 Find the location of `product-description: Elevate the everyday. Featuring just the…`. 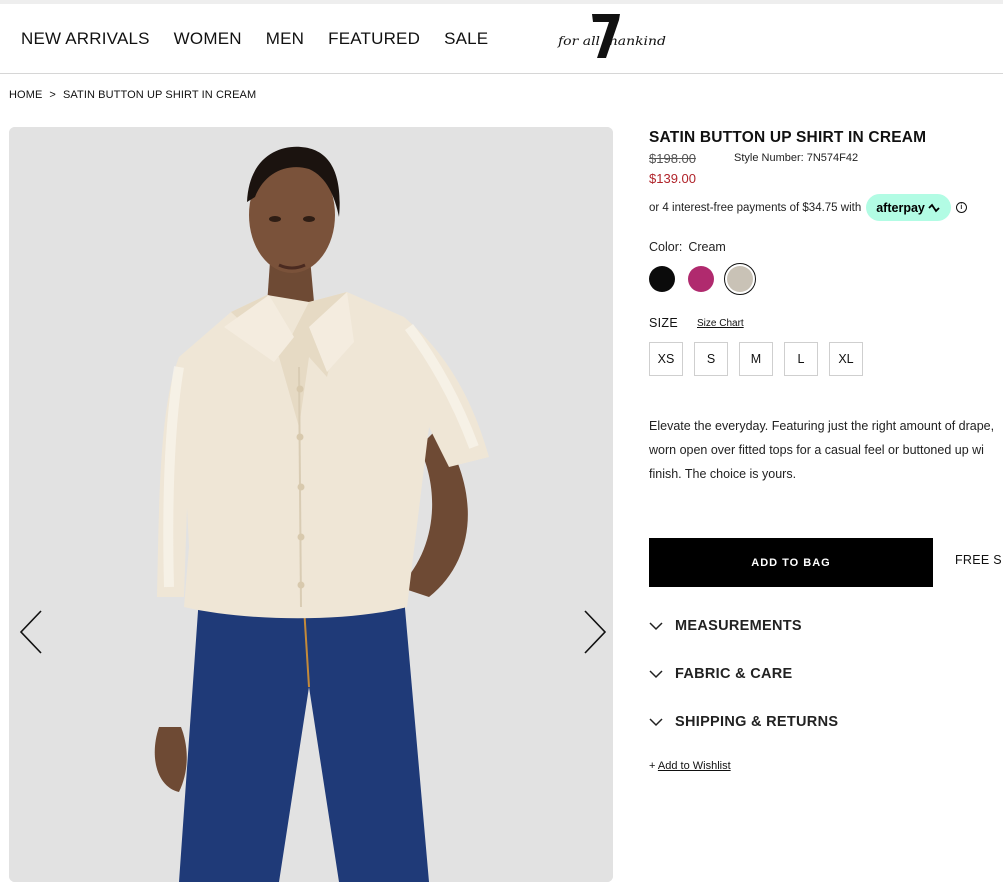

product-description: Elevate the everyday. Featuring just the… is located at coordinates (826, 450).